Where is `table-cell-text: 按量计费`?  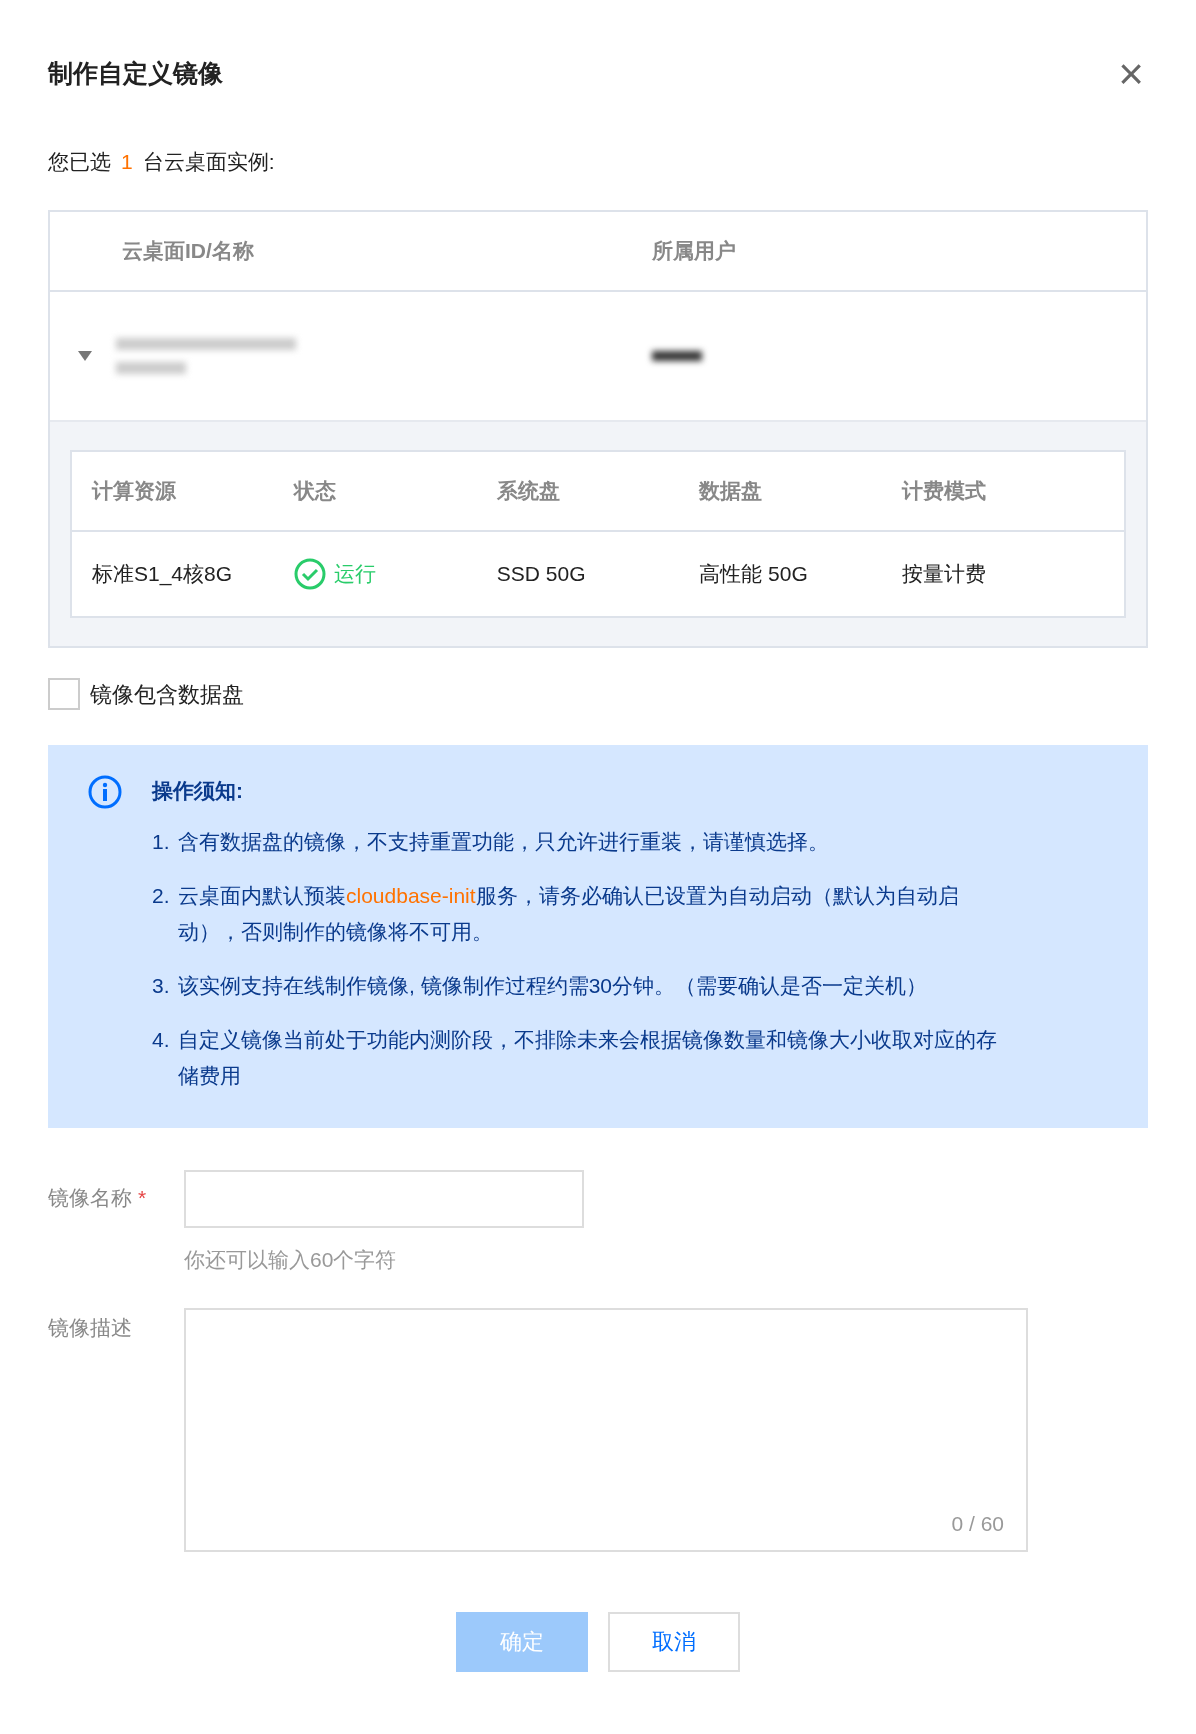 table-cell-text: 按量计费 is located at coordinates (944, 573).